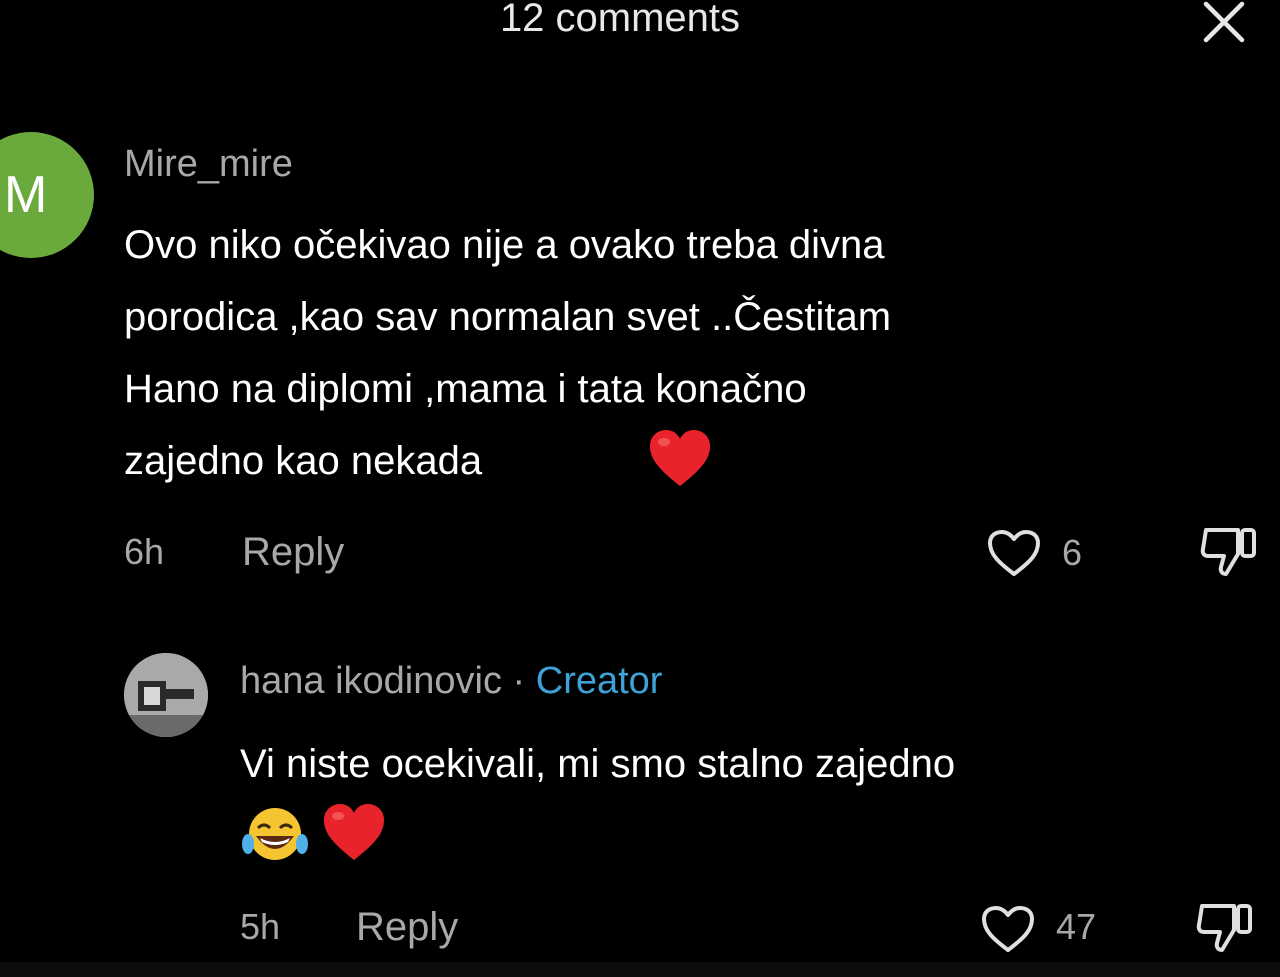 This screenshot has height=977, width=1280. What do you see at coordinates (620, 20) in the screenshot?
I see `comments-count-title: 12 comments` at bounding box center [620, 20].